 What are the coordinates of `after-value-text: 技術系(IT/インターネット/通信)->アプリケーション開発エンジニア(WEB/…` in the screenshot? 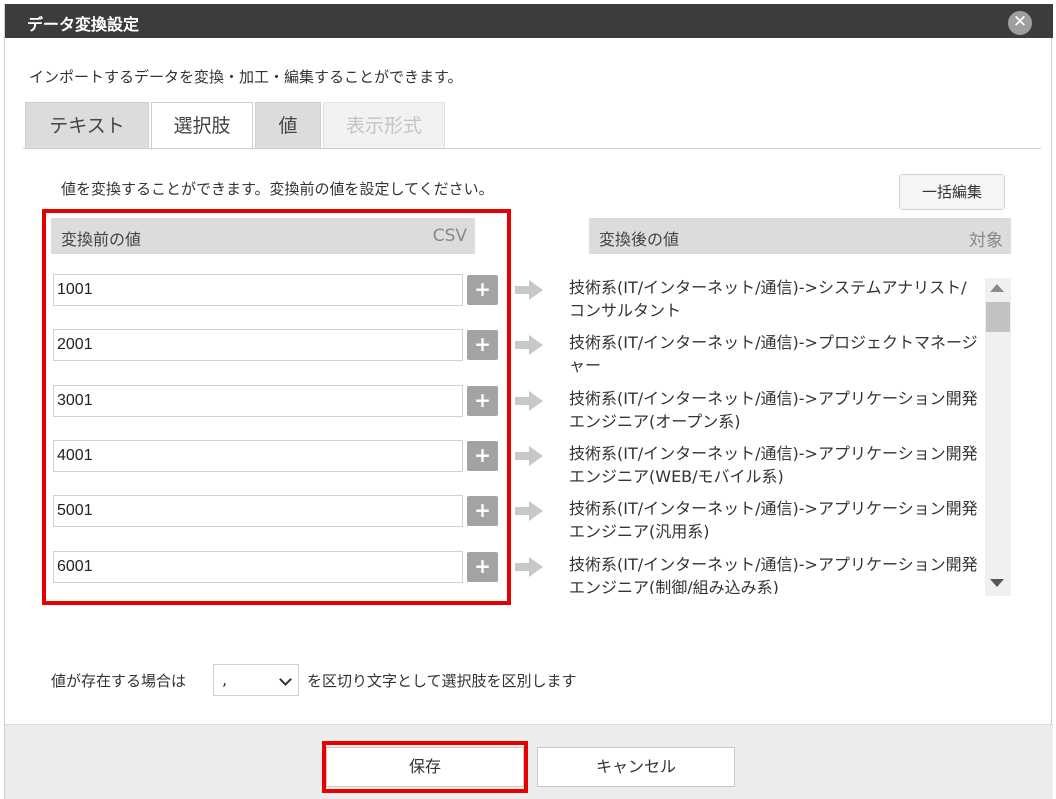 It's located at (773, 465).